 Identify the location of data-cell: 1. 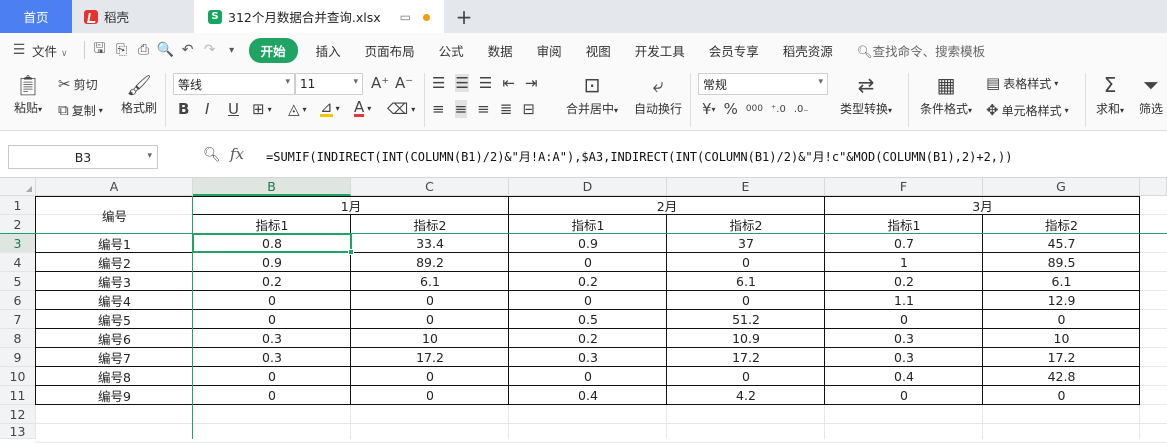
(904, 262).